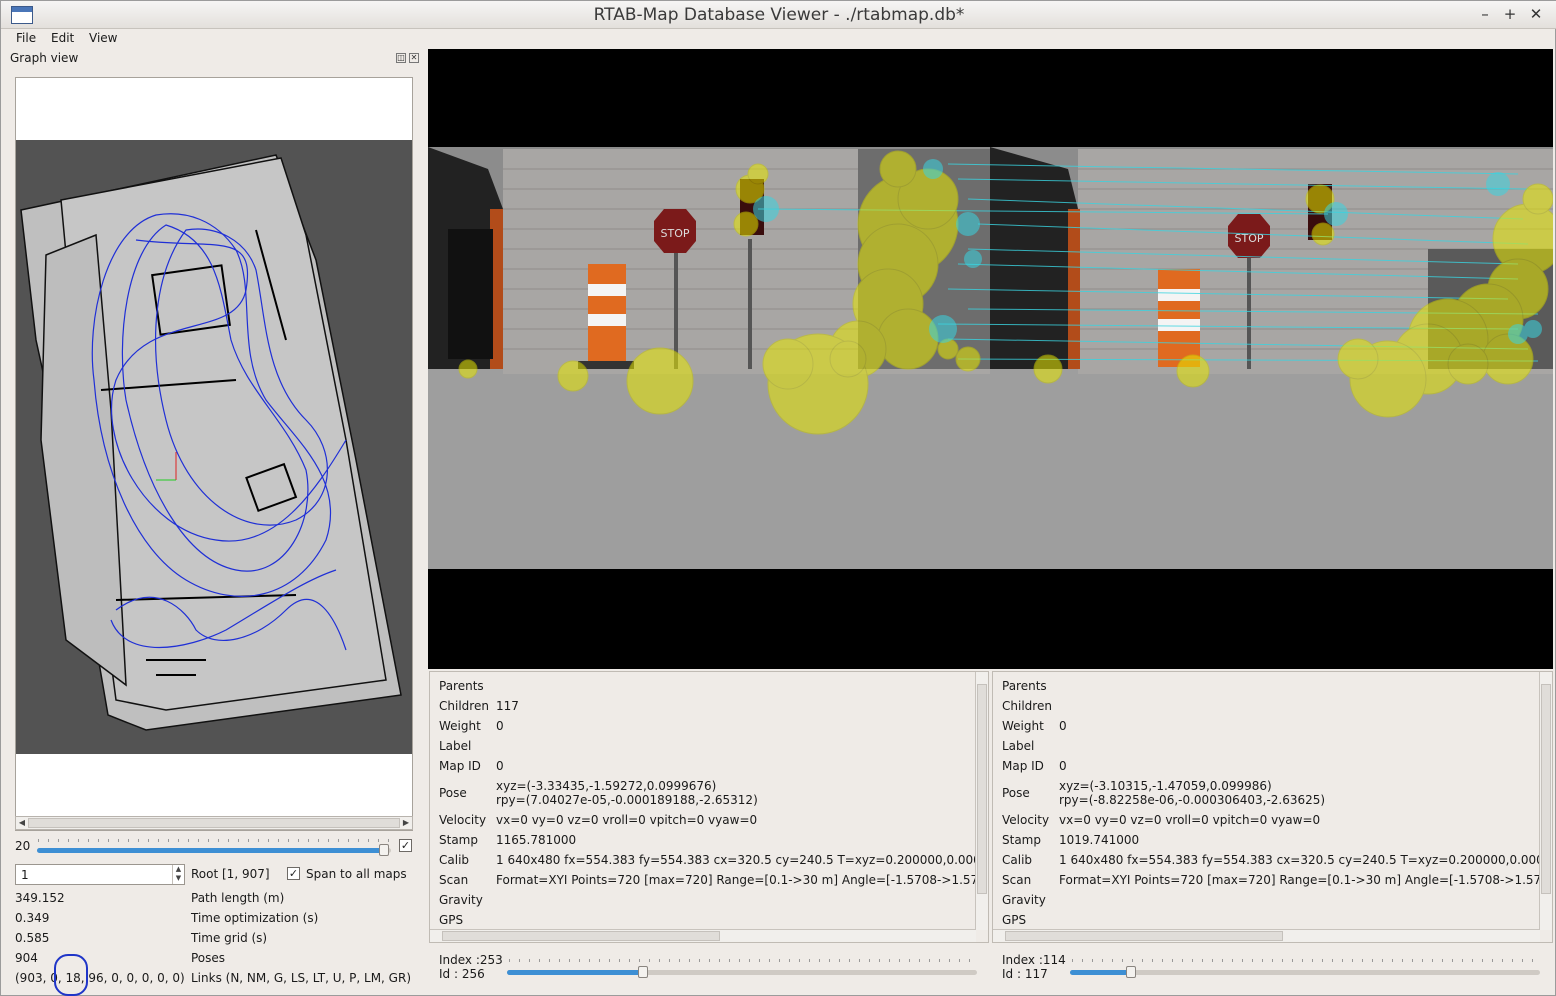 The height and width of the screenshot is (996, 1556). What do you see at coordinates (32, 938) in the screenshot?
I see `time-grid-value: 0.585` at bounding box center [32, 938].